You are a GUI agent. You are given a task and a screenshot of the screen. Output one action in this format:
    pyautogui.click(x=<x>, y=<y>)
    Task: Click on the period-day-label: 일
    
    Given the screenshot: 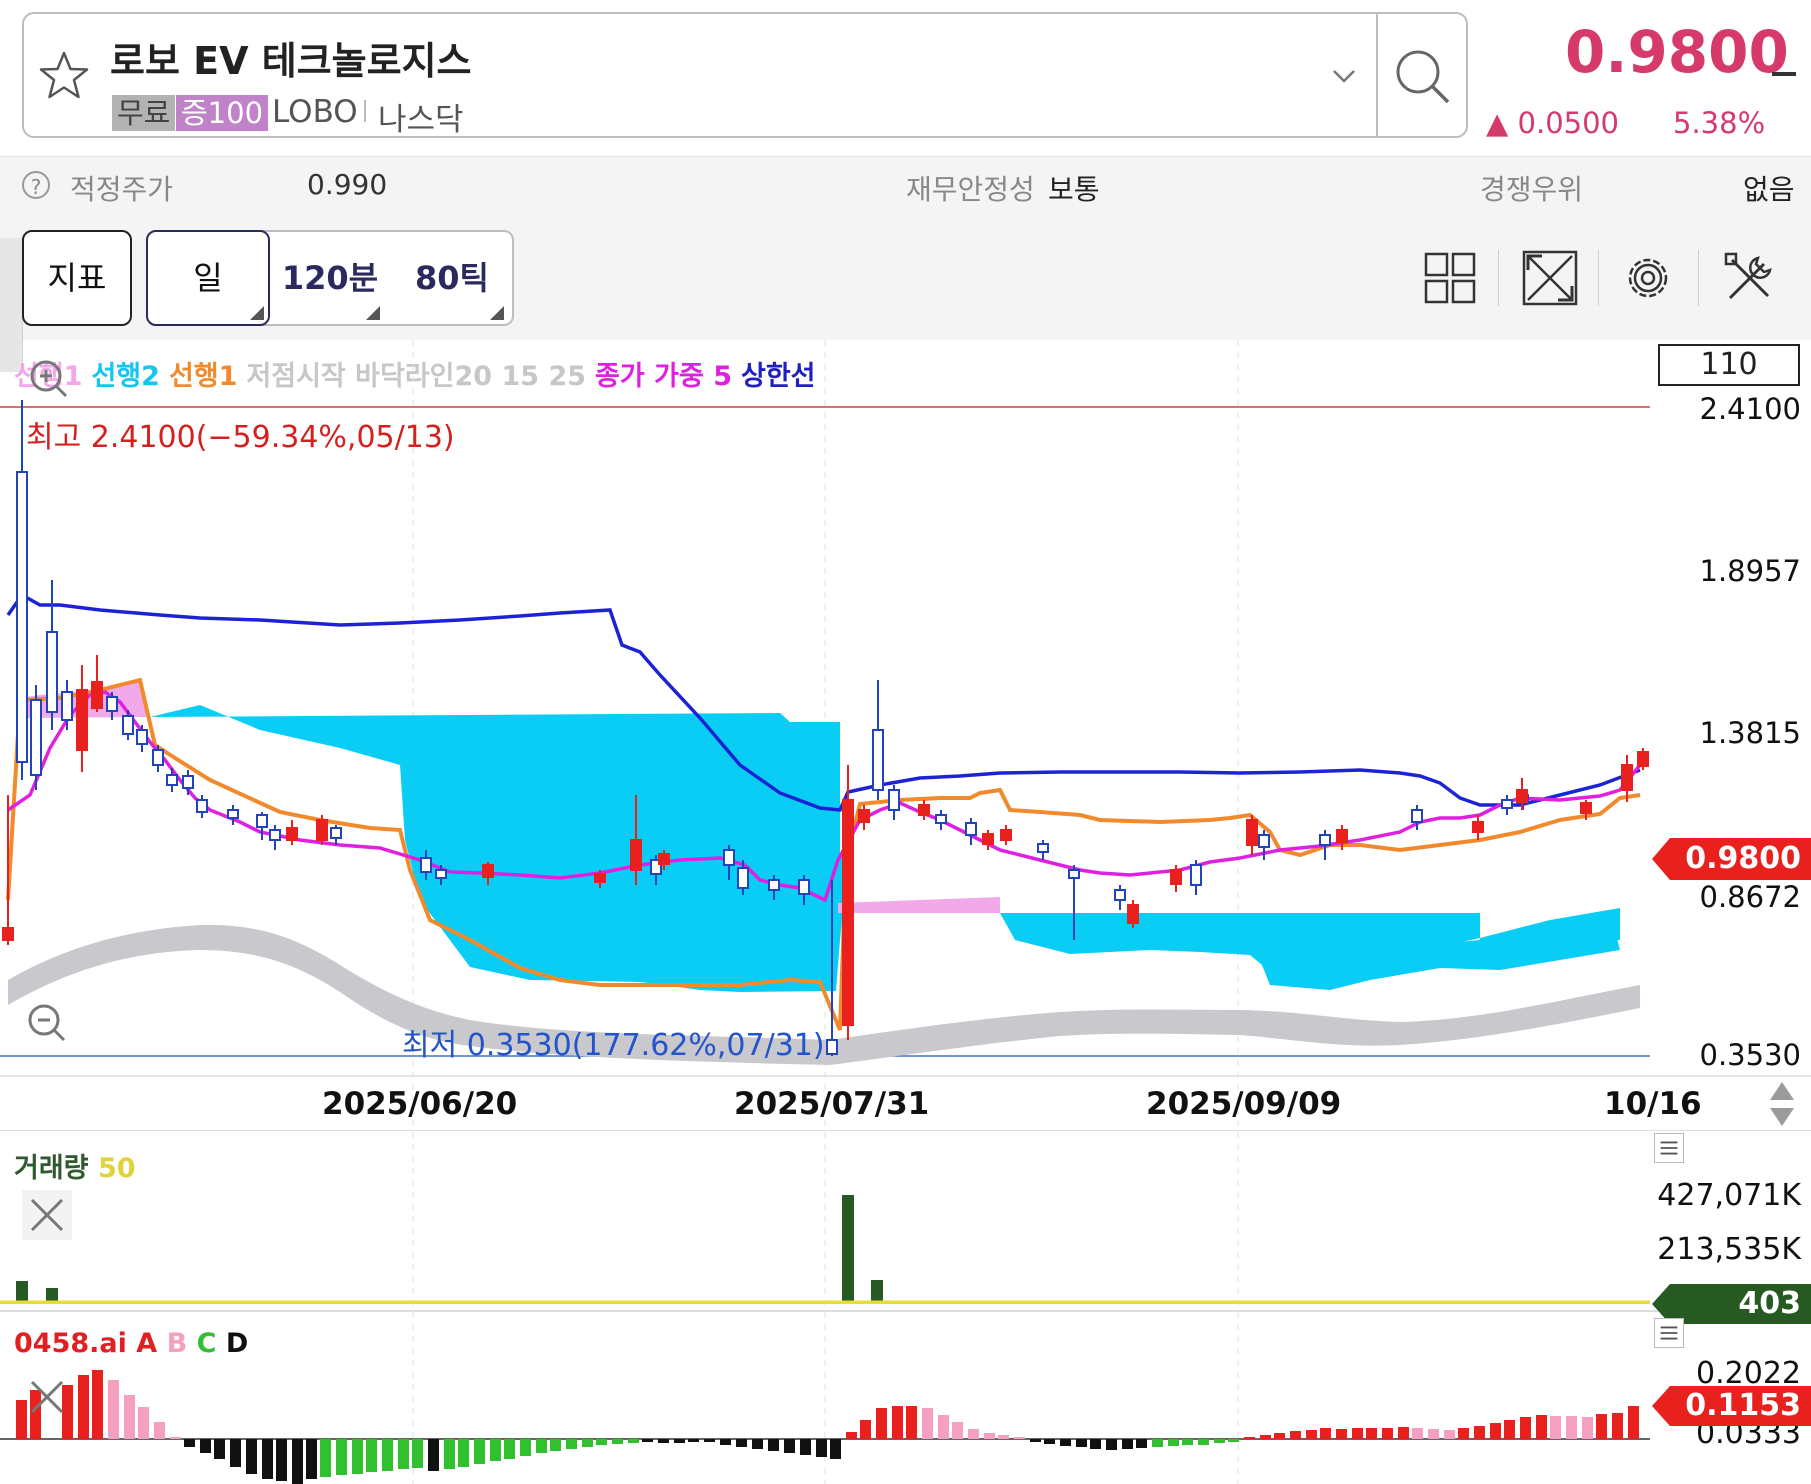 What is the action you would take?
    pyautogui.click(x=208, y=278)
    